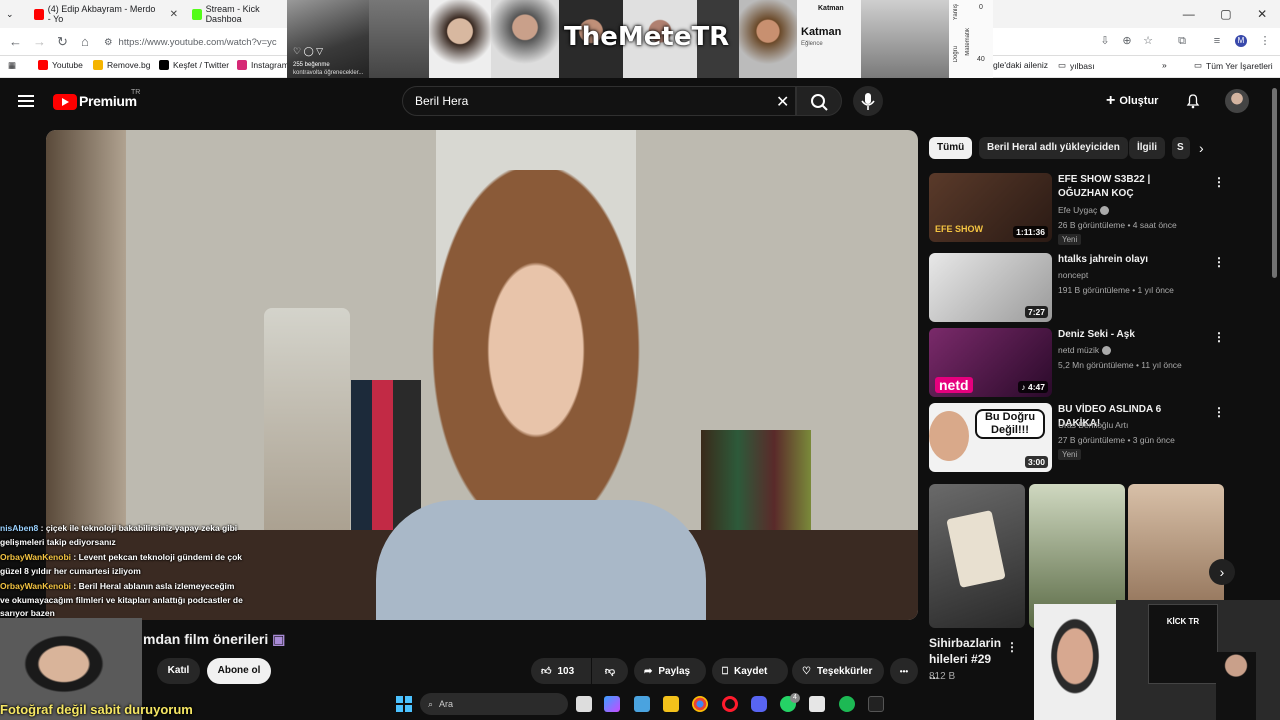  Describe the element at coordinates (1105, 211) in the screenshot. I see `verified-icon` at that location.